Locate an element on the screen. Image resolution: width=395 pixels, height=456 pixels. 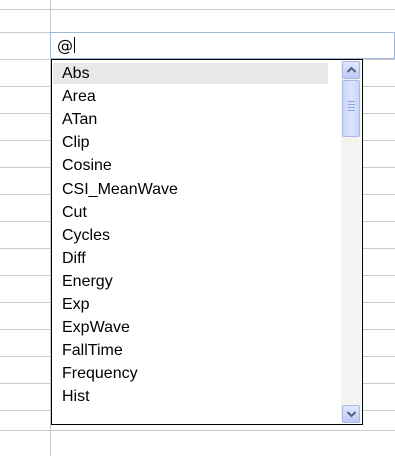
list-item: Cut is located at coordinates (190, 212).